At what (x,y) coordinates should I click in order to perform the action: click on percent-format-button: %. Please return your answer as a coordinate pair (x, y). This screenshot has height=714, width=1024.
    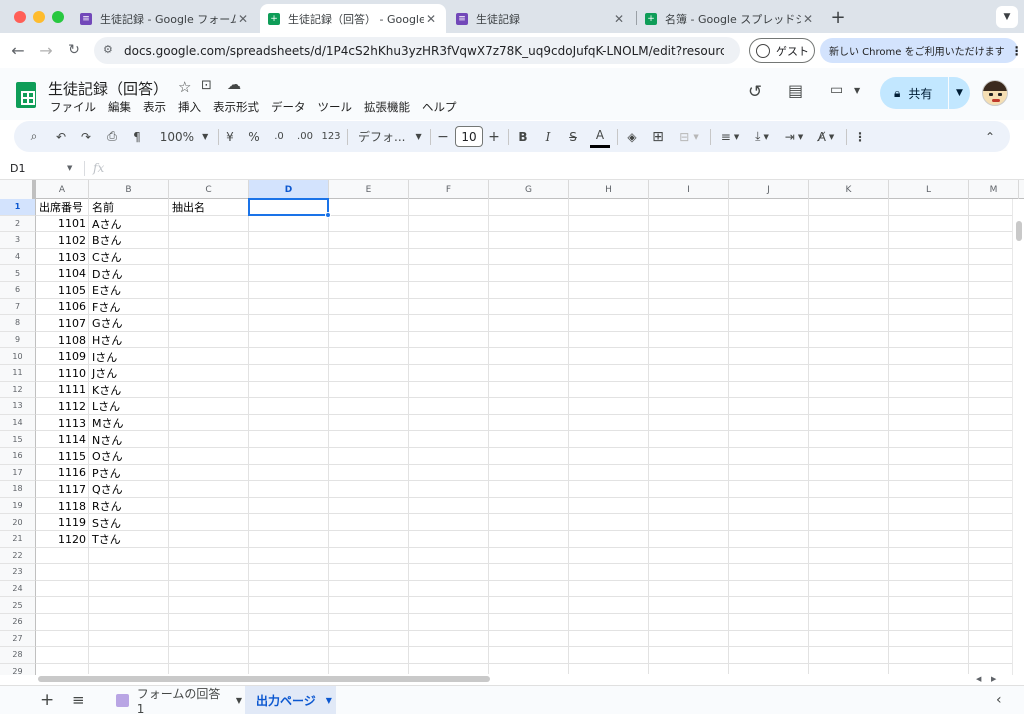
    Looking at the image, I should click on (254, 136).